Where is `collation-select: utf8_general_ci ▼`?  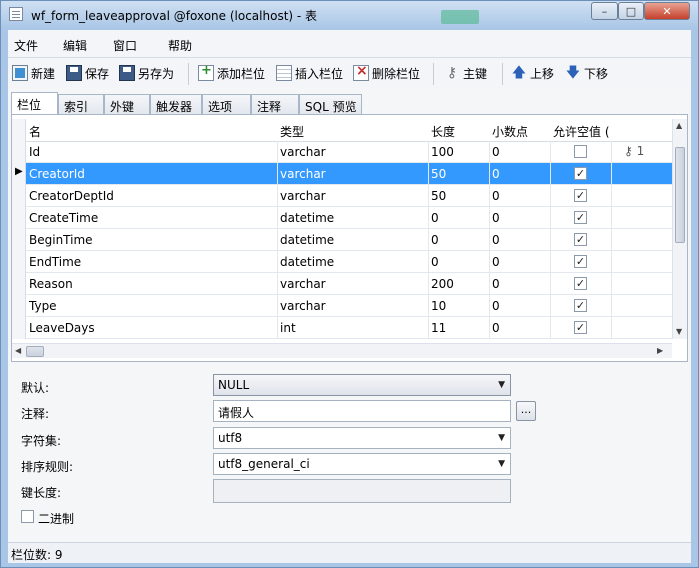
collation-select: utf8_general_ci ▼ is located at coordinates (362, 464).